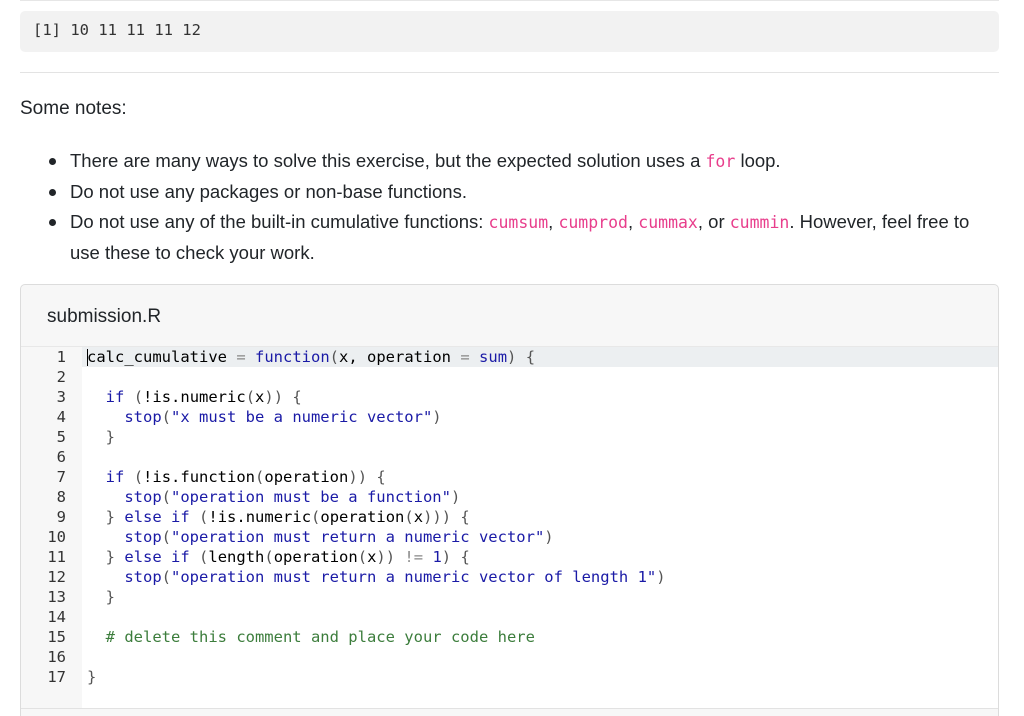  What do you see at coordinates (437, 557) in the screenshot?
I see `code-token: 1` at bounding box center [437, 557].